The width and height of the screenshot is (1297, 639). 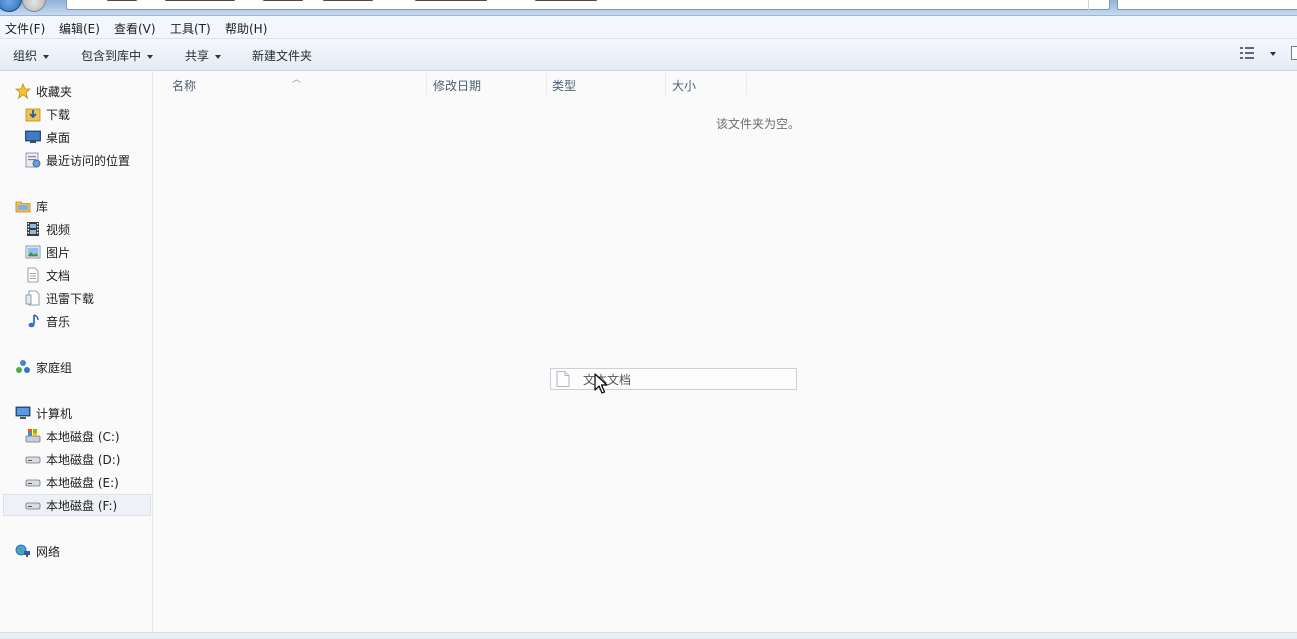 What do you see at coordinates (79, 28) in the screenshot?
I see `menu-edit: 编辑(E)` at bounding box center [79, 28].